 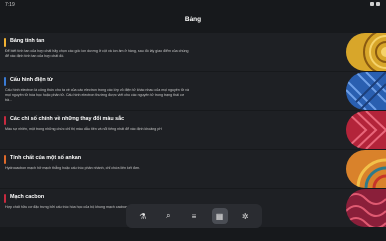 I want to click on battery-icon, so click(x=378, y=4).